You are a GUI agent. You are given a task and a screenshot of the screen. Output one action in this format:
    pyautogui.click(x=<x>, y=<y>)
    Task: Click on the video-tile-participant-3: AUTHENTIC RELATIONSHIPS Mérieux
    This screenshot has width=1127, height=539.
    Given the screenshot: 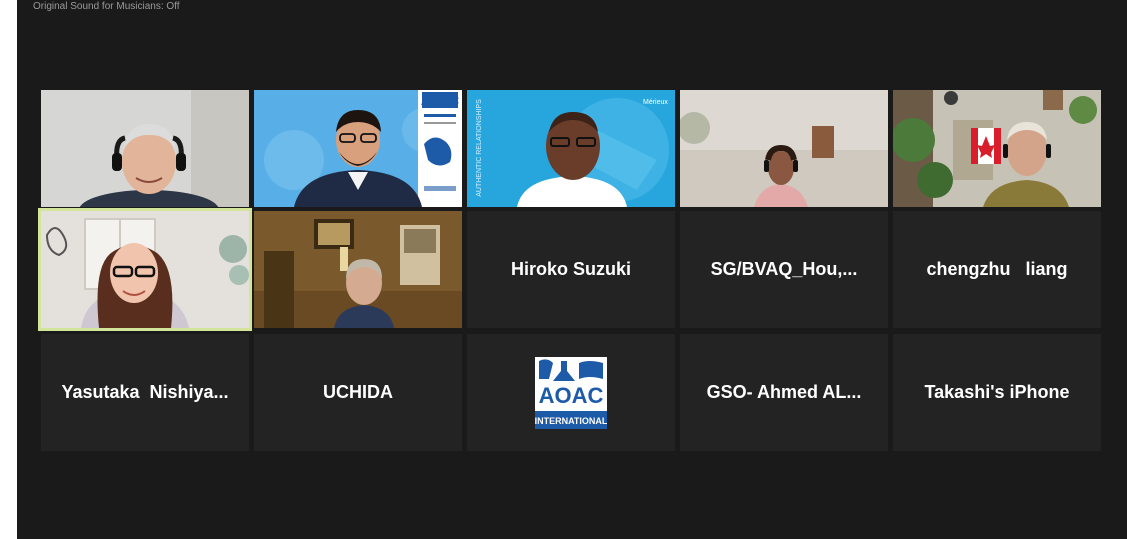 What is the action you would take?
    pyautogui.click(x=571, y=148)
    